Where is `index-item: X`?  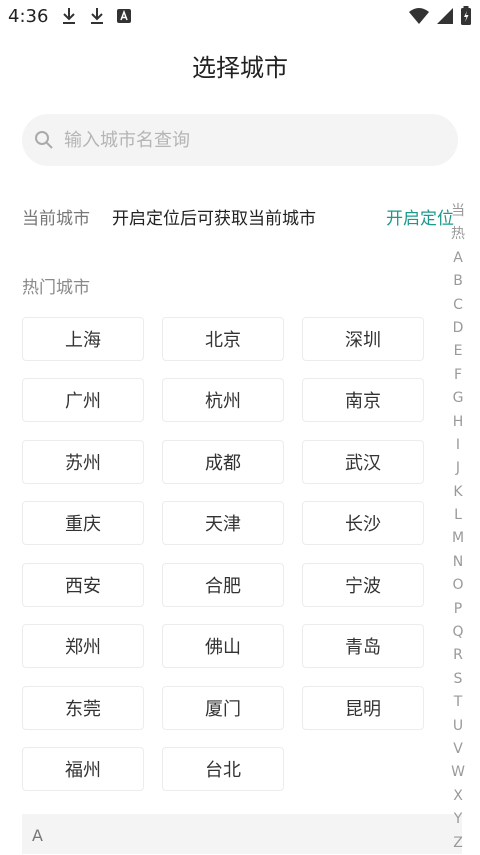
index-item: X is located at coordinates (458, 796).